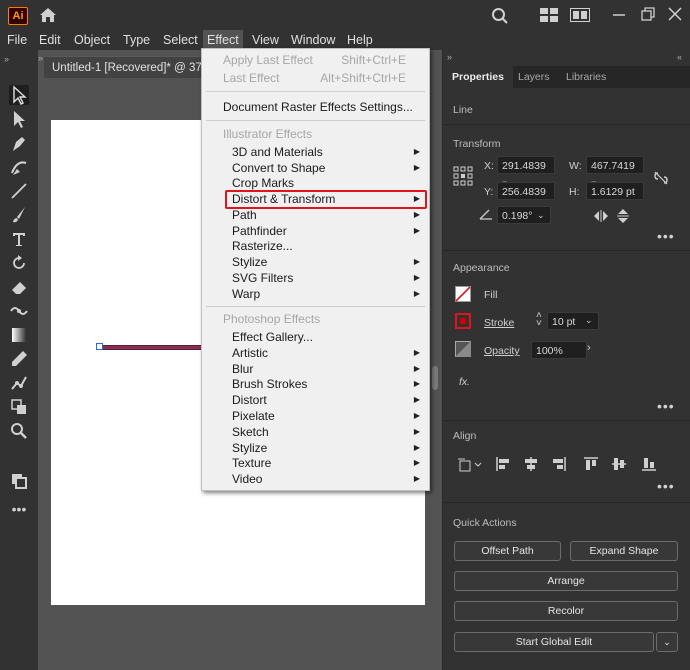 This screenshot has height=670, width=690. Describe the element at coordinates (559, 350) in the screenshot. I see `opacity-field: 100%` at that location.